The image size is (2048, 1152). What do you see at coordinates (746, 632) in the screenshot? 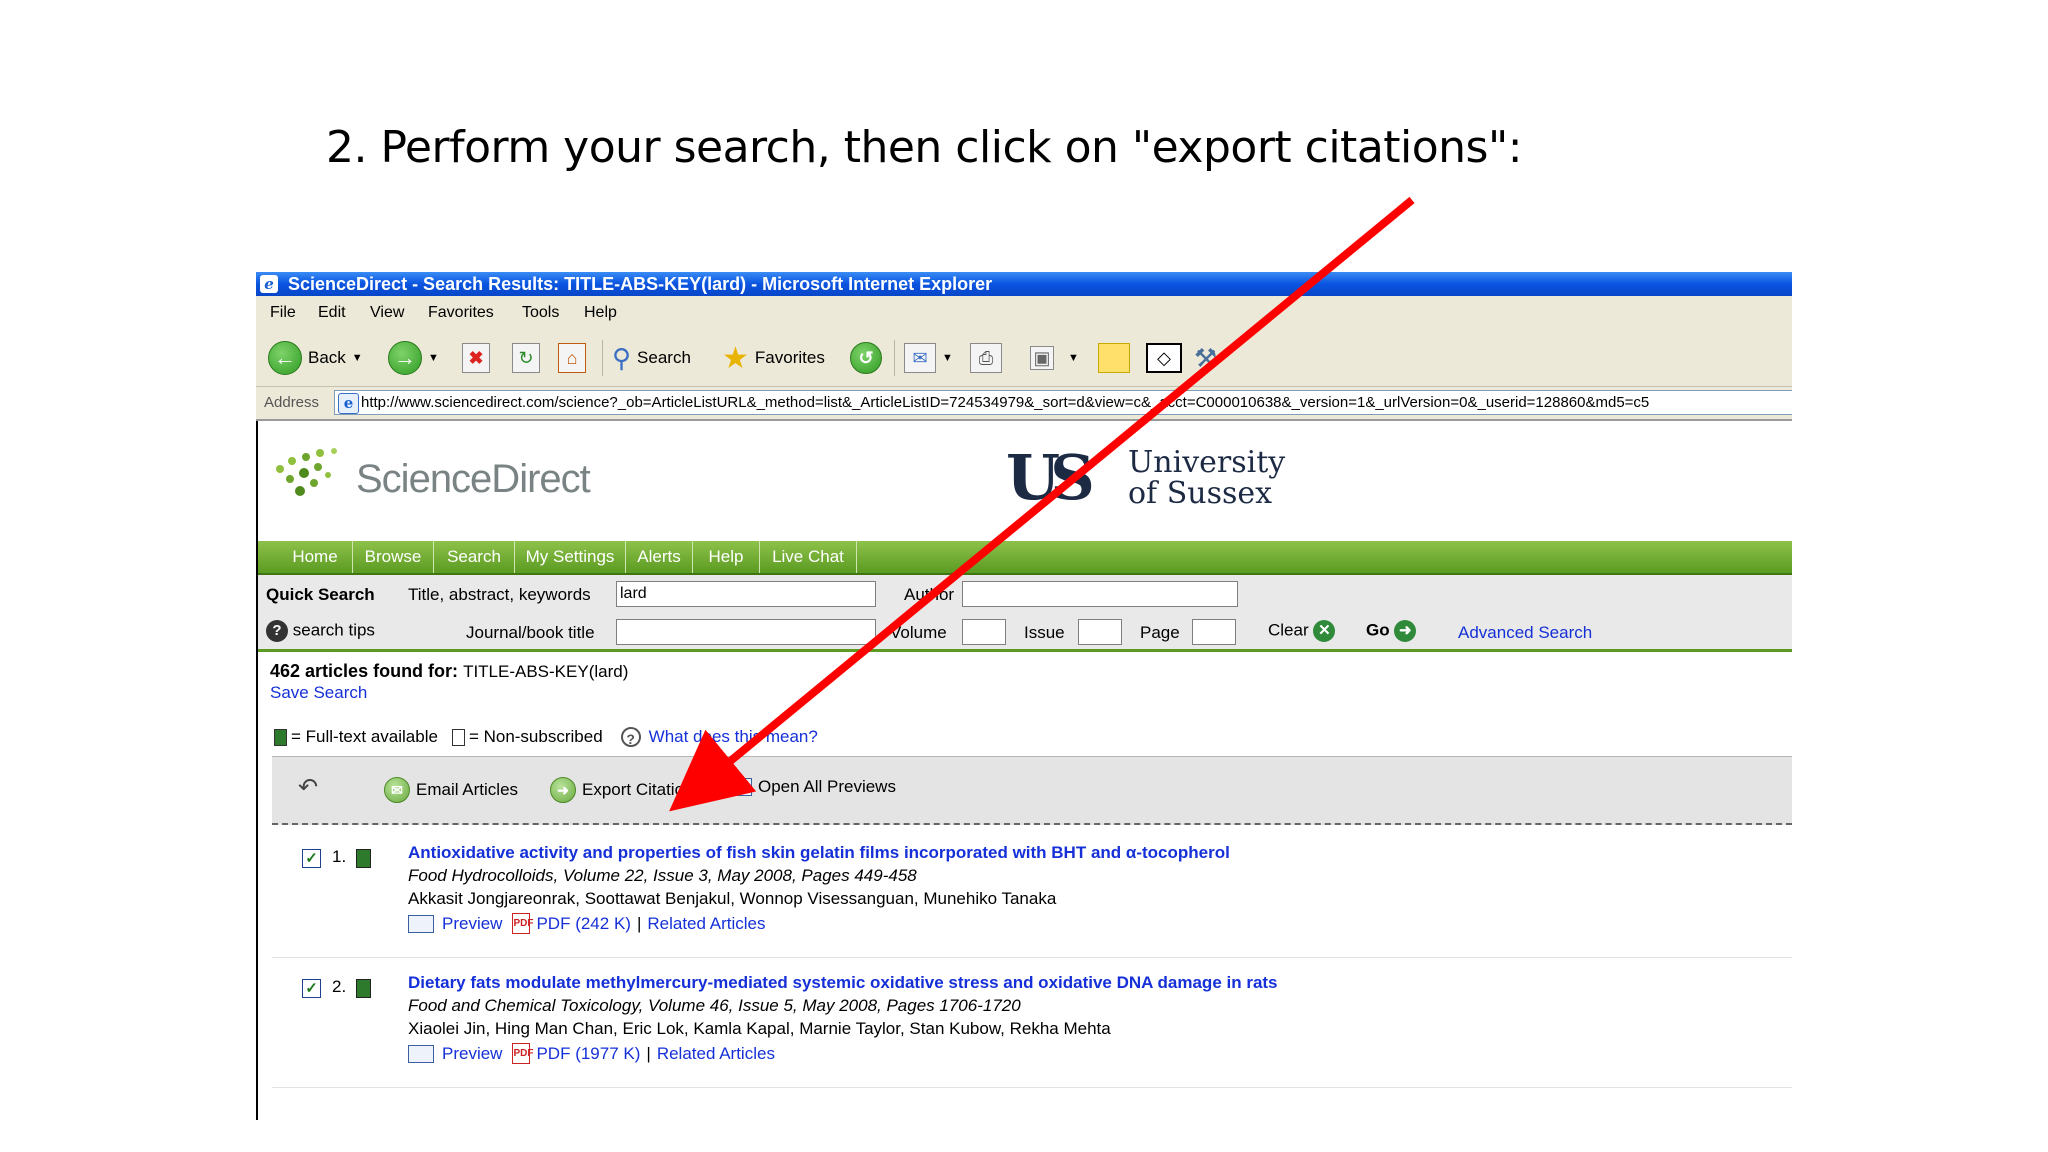
I see `journal-input` at bounding box center [746, 632].